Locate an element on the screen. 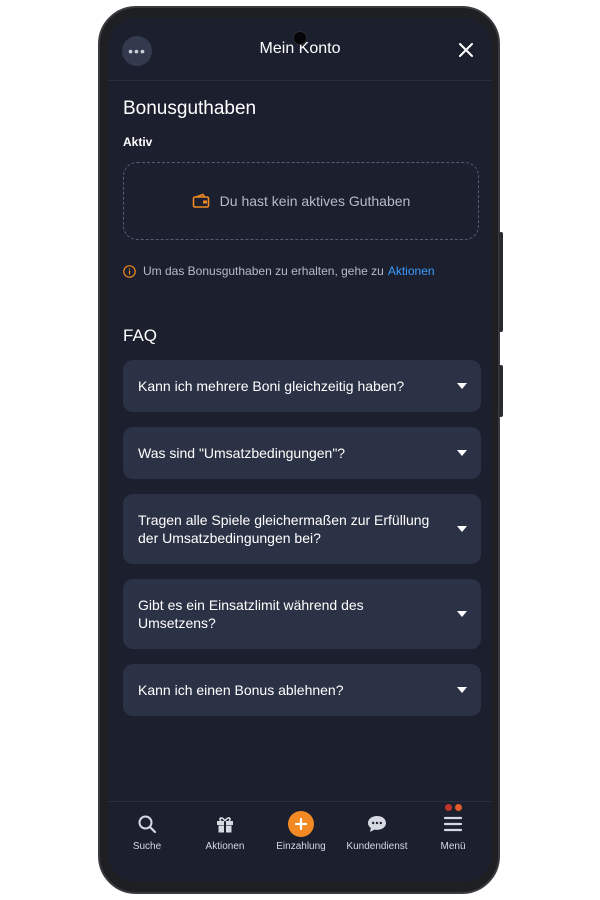 The width and height of the screenshot is (600, 900). camera-notch is located at coordinates (300, 38).